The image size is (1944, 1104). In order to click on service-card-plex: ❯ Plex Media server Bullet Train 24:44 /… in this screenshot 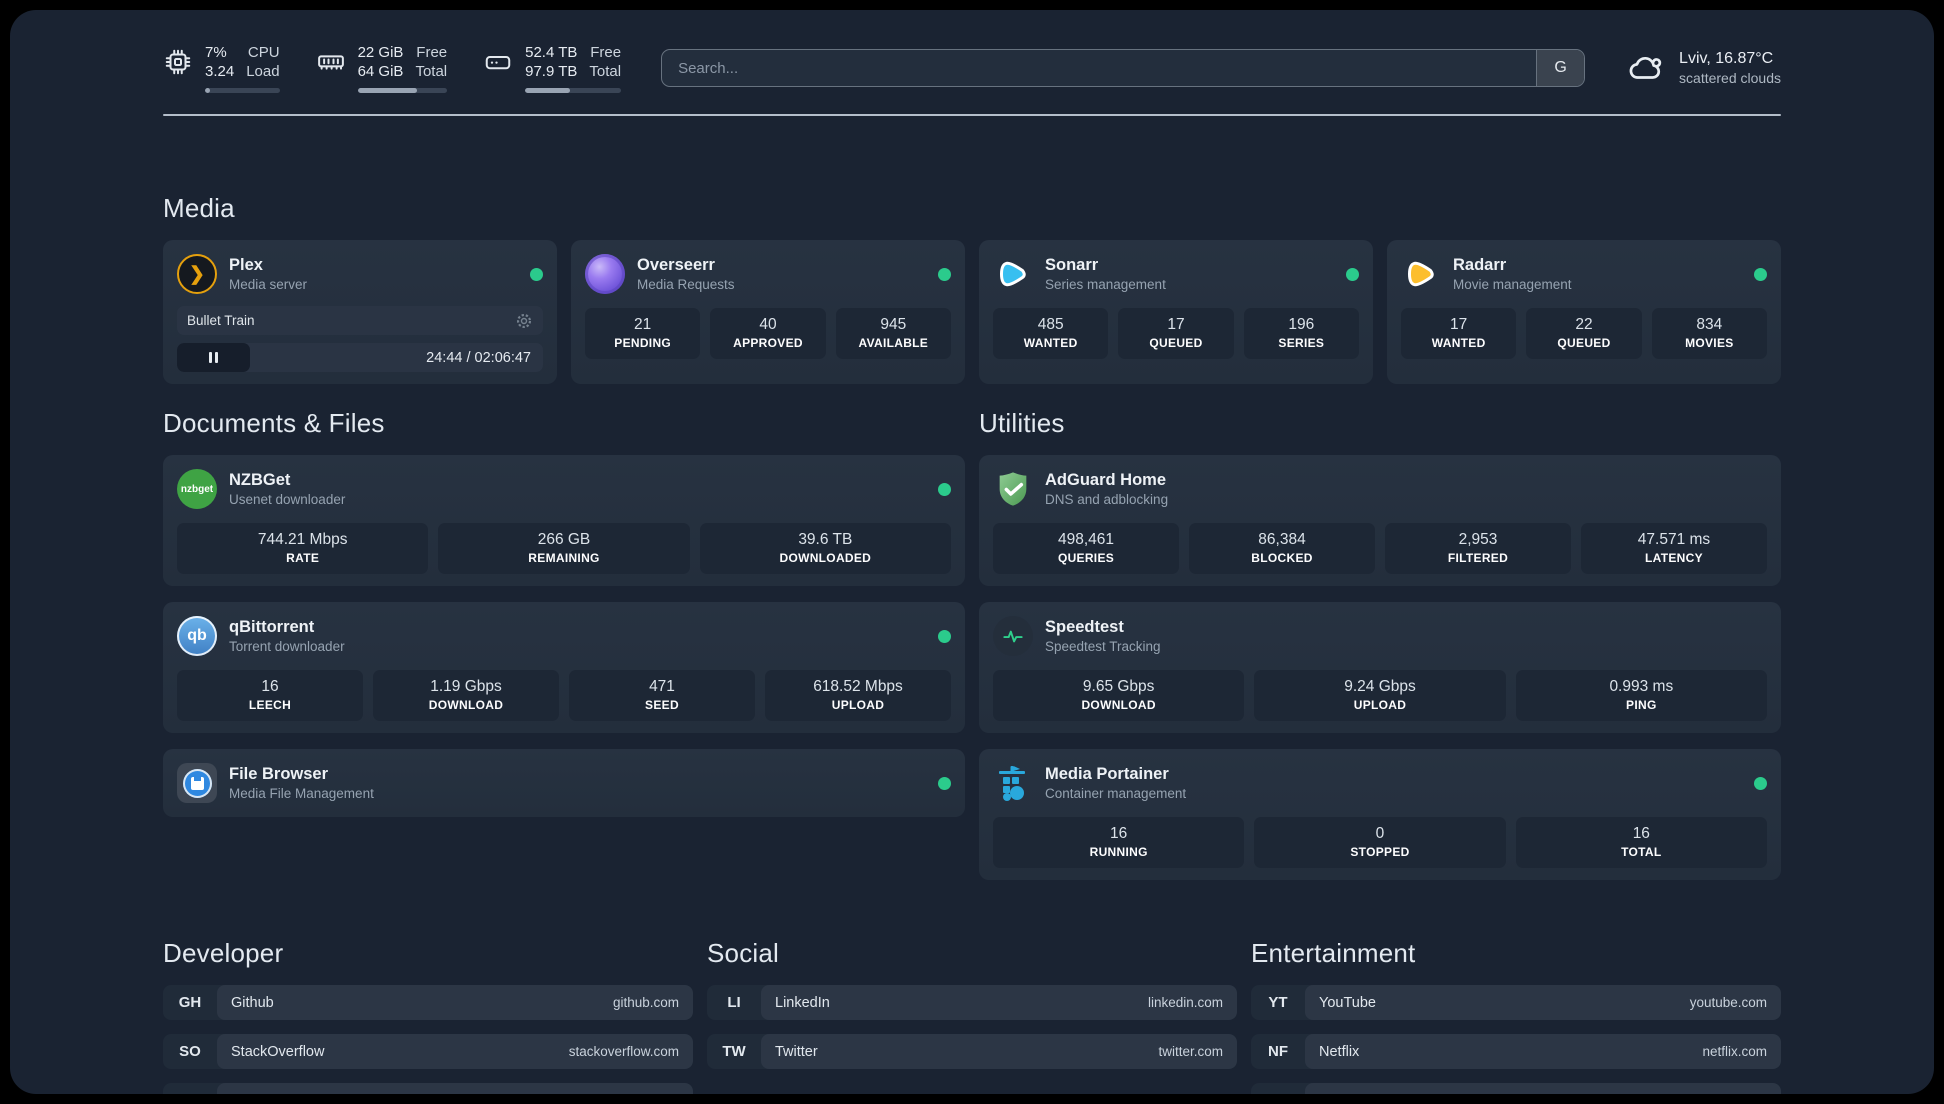, I will do `click(360, 312)`.